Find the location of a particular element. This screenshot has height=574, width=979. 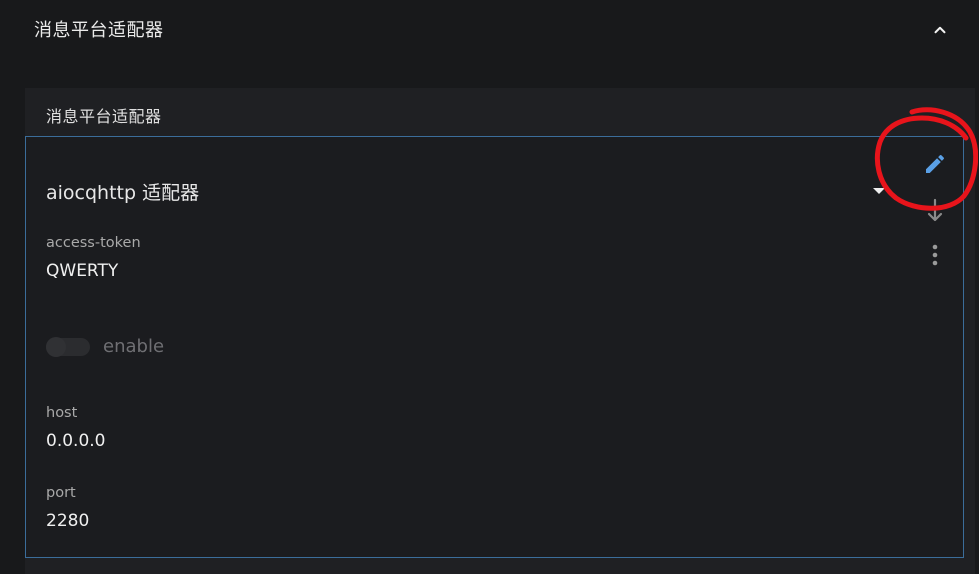

edit-button is located at coordinates (935, 164).